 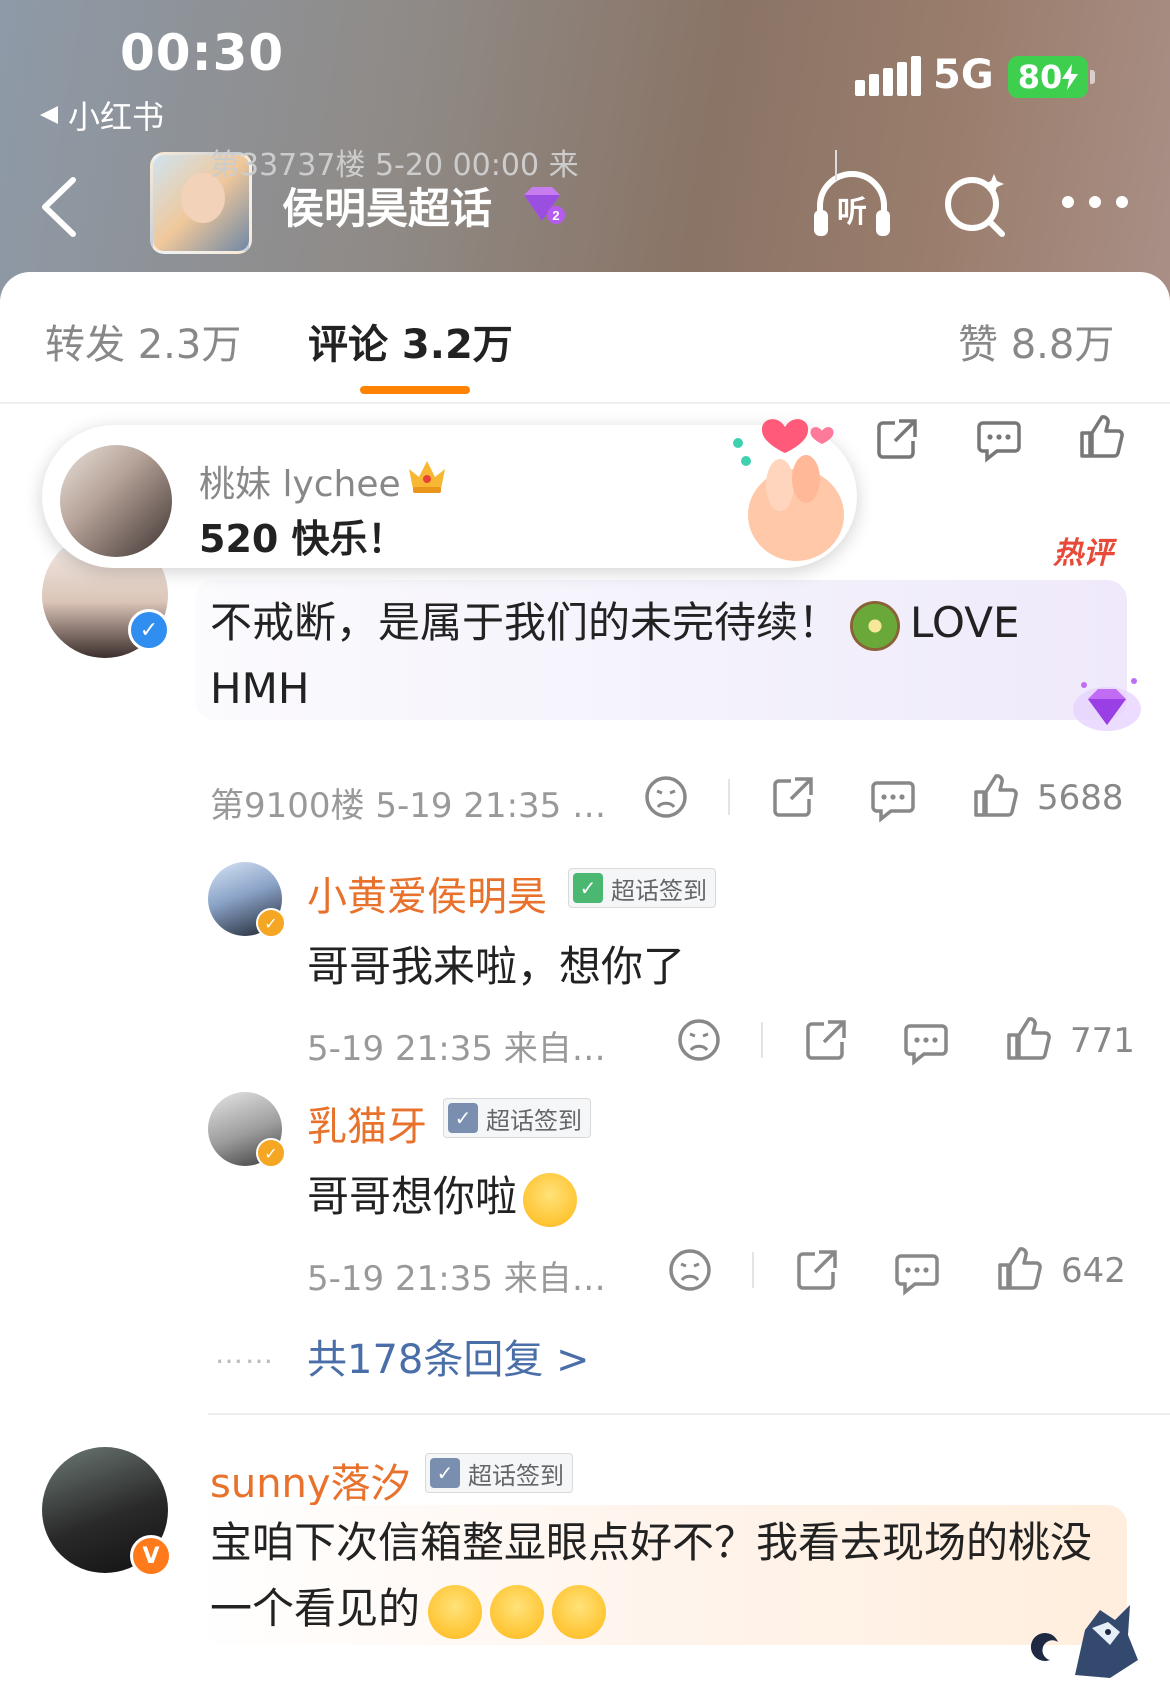 I want to click on listen-icon: 听, so click(x=852, y=204).